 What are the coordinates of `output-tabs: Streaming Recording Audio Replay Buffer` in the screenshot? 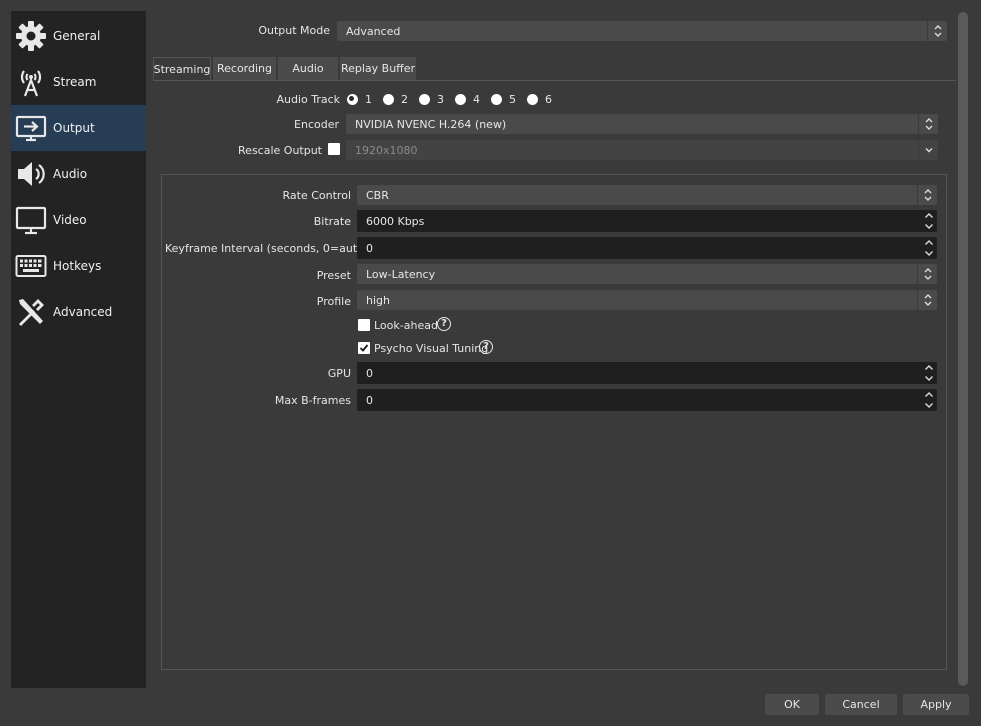 It's located at (285, 68).